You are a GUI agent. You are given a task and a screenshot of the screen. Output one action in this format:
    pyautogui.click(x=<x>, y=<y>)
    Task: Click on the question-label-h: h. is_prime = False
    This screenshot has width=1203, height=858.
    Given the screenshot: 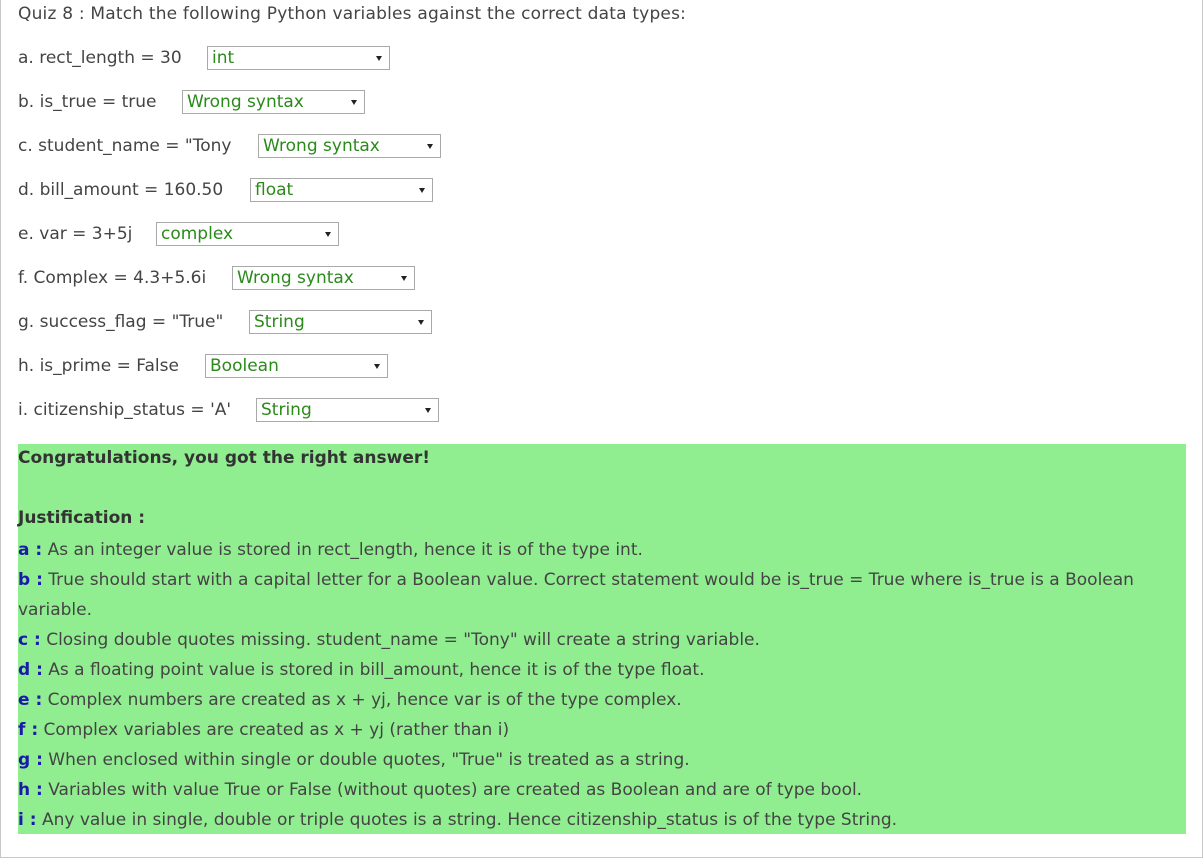 What is the action you would take?
    pyautogui.click(x=98, y=365)
    